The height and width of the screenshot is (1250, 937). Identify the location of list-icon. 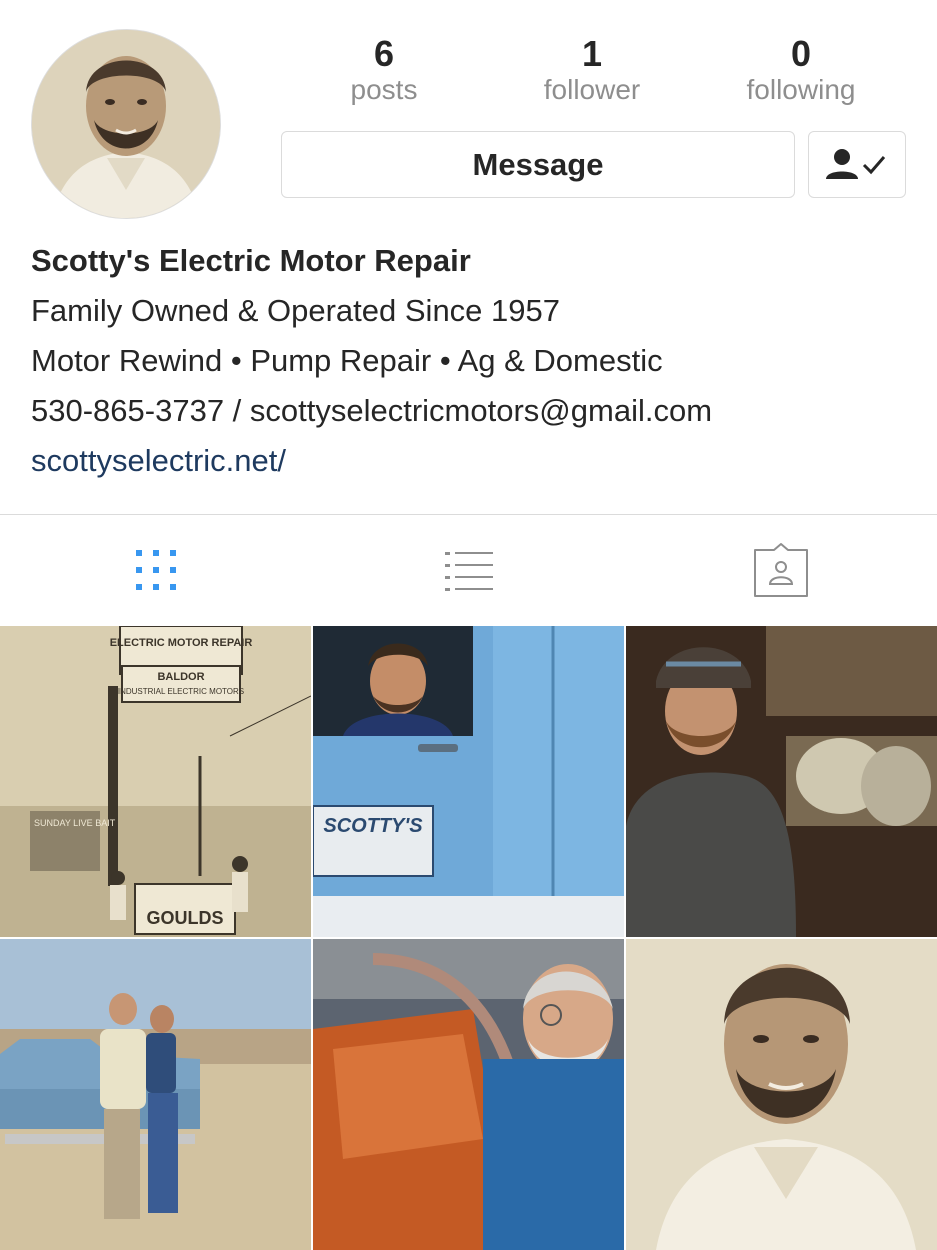
(469, 571).